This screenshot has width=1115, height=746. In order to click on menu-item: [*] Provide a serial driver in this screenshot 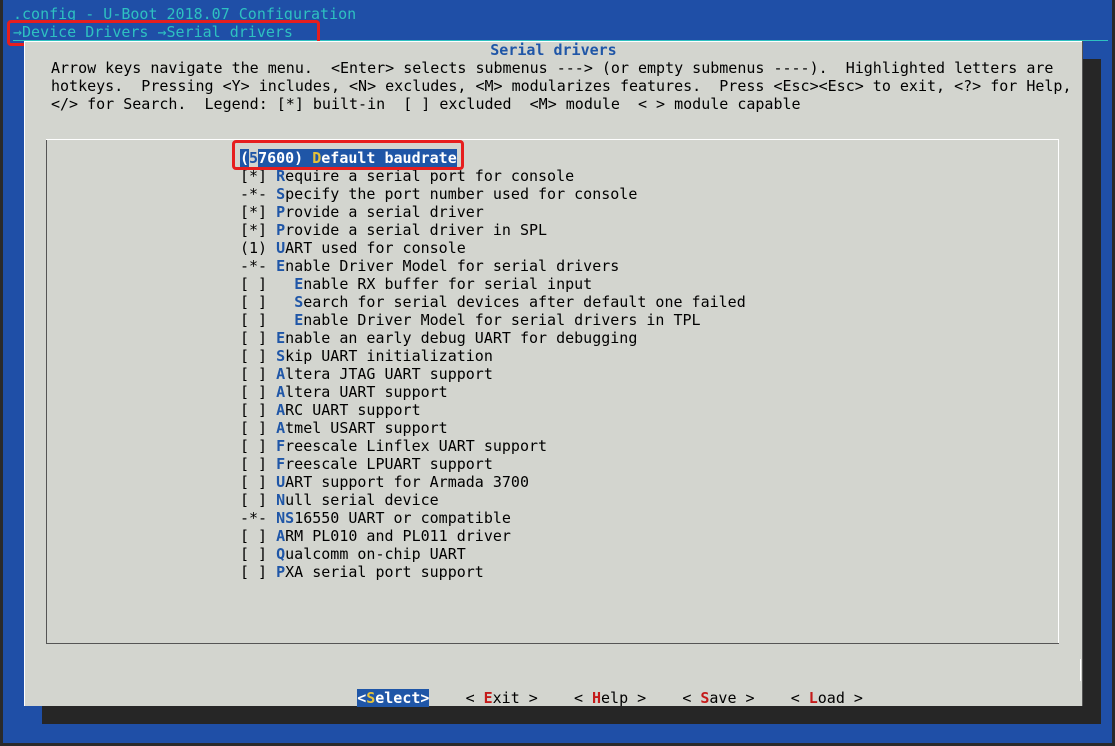, I will do `click(493, 212)`.